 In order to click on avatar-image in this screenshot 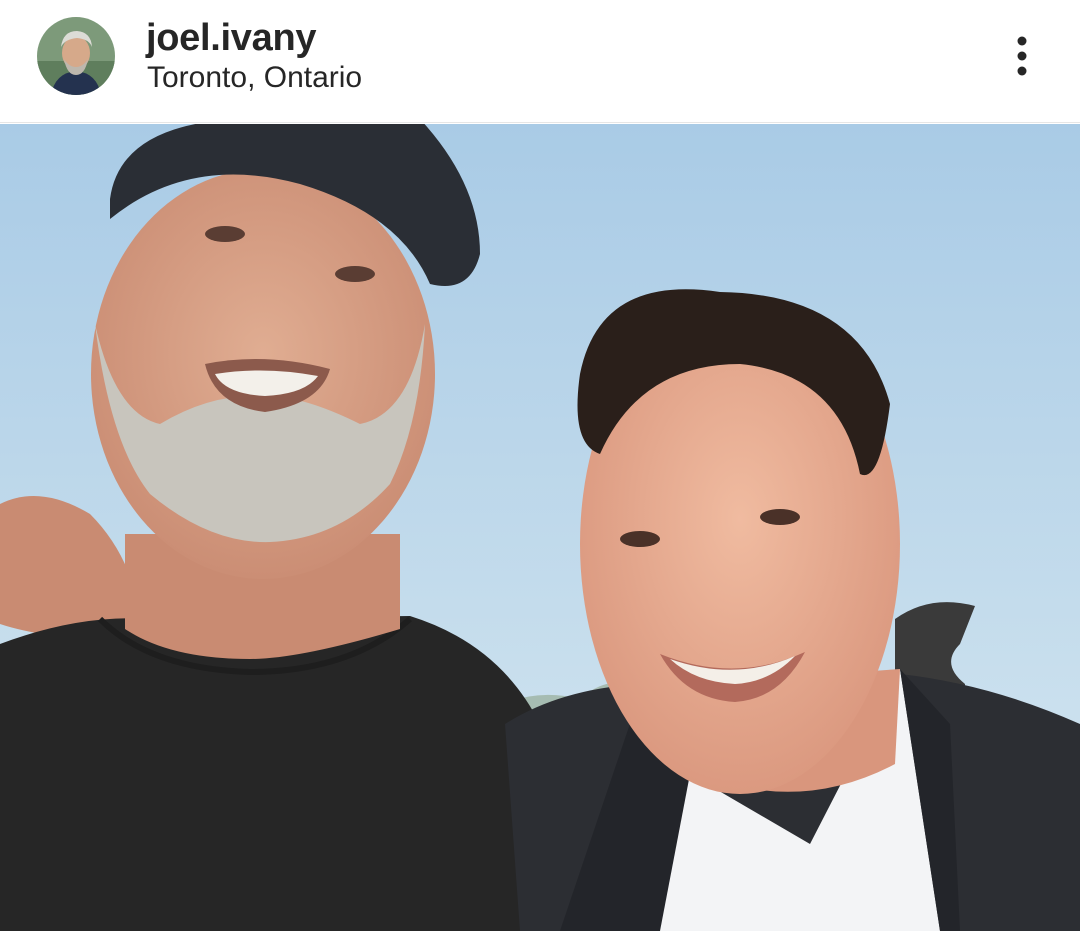, I will do `click(76, 56)`.